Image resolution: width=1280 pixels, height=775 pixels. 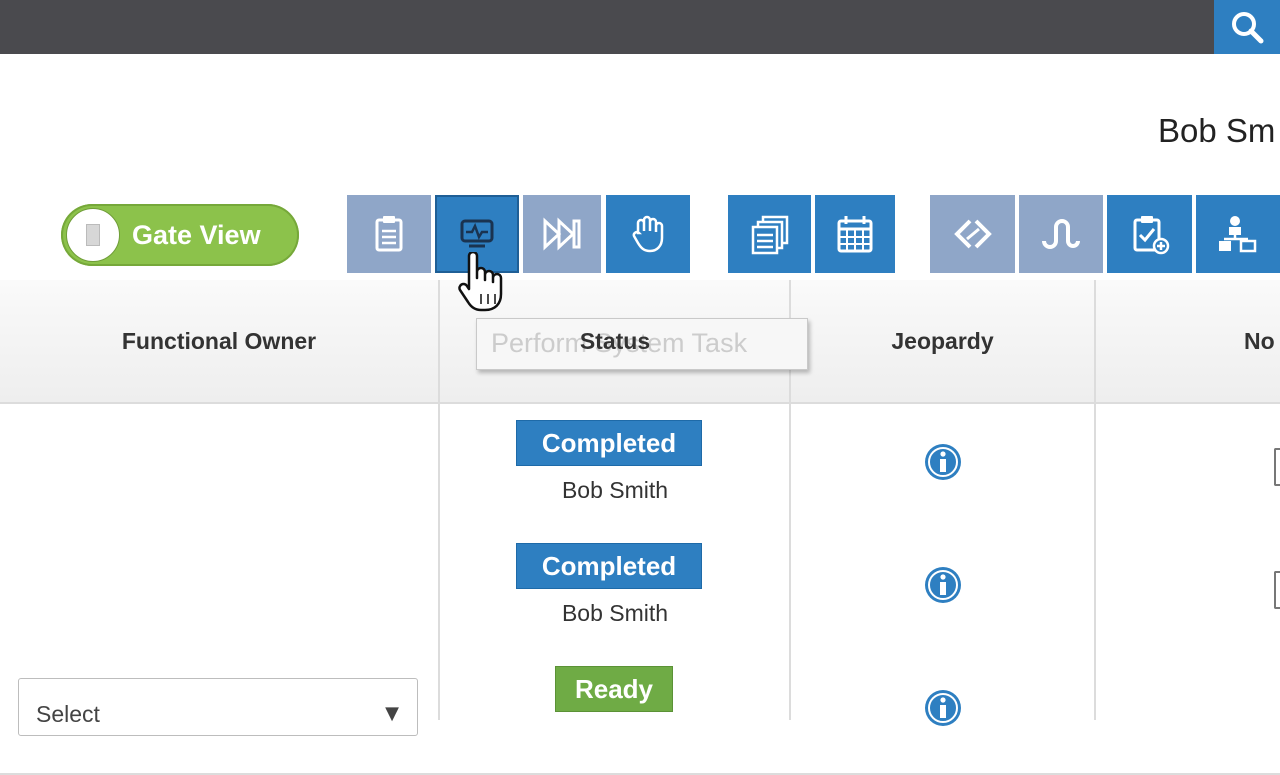 I want to click on search-icon, so click(x=1248, y=28).